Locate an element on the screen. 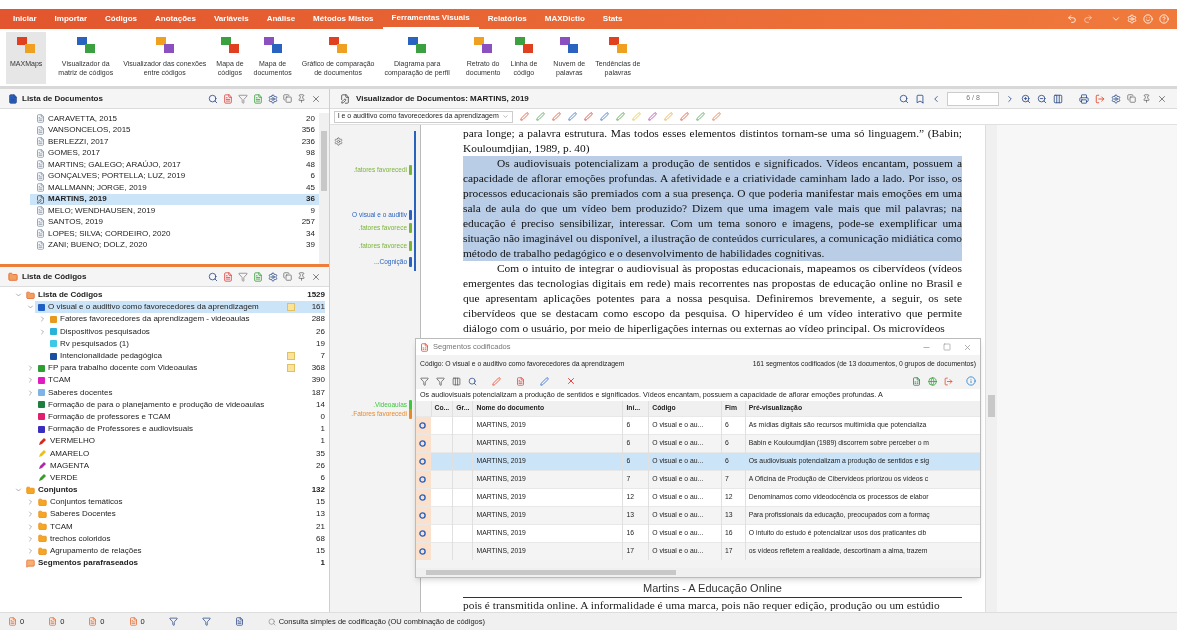 Image resolution: width=1177 pixels, height=630 pixels. code-item: Formação de Professores e audiovisuais 1 is located at coordinates (180, 429).